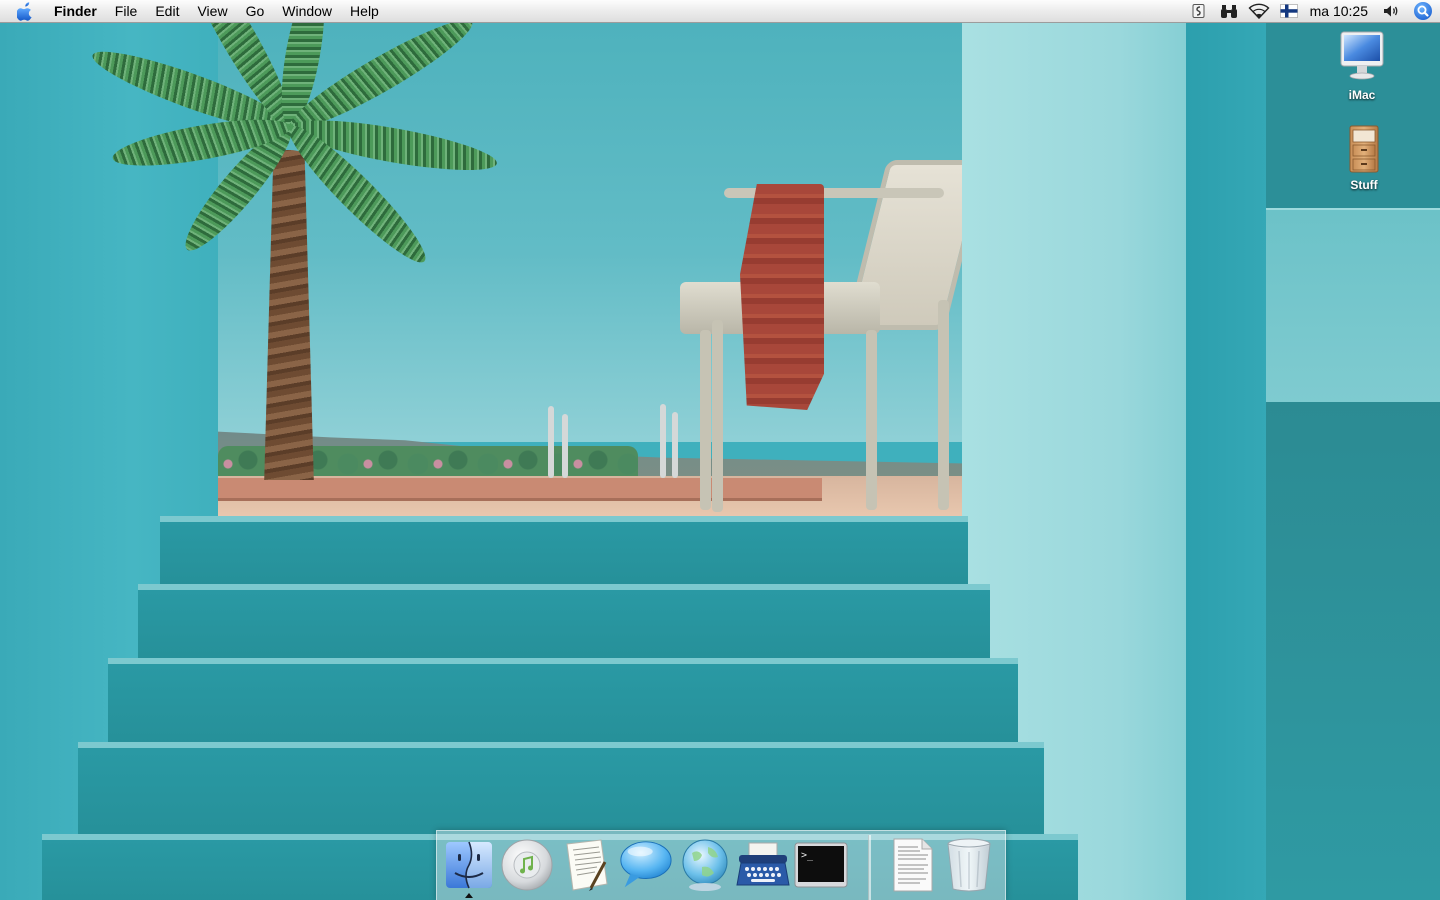  Describe the element at coordinates (307, 11) in the screenshot. I see `menu-window: Window` at that location.